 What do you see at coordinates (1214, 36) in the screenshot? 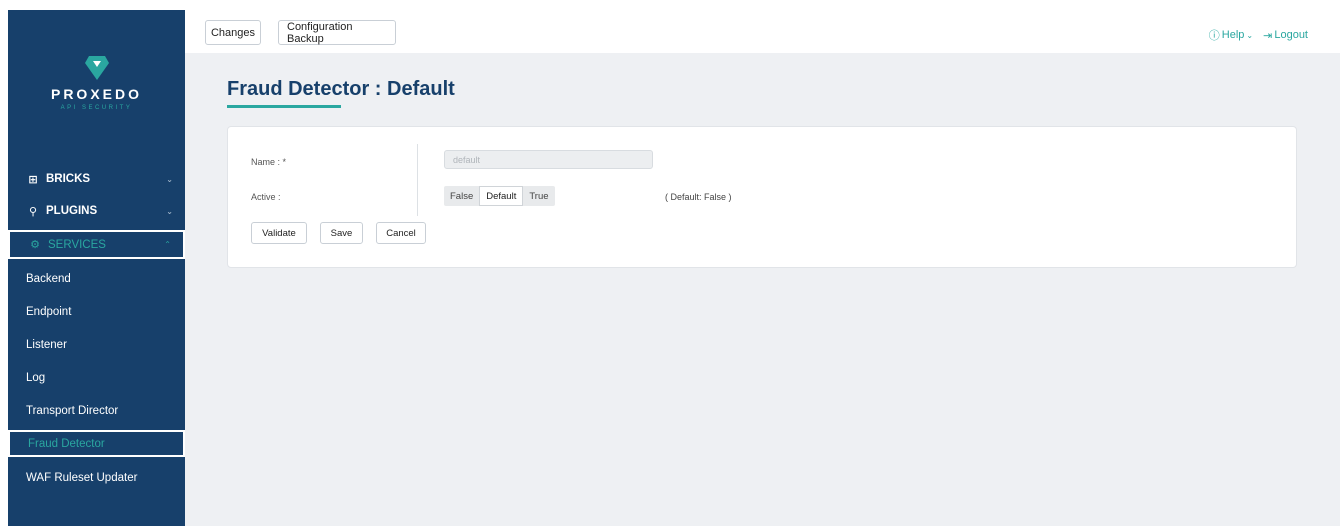
I see `help-icon: ⓘ` at bounding box center [1214, 36].